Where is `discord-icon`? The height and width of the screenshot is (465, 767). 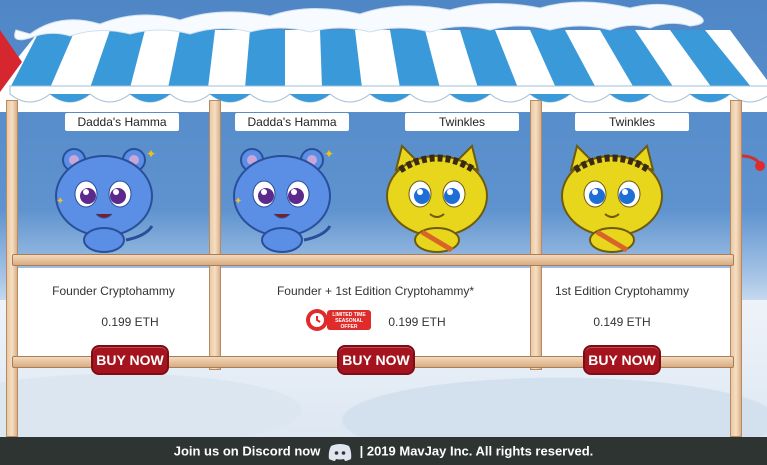 discord-icon is located at coordinates (340, 452).